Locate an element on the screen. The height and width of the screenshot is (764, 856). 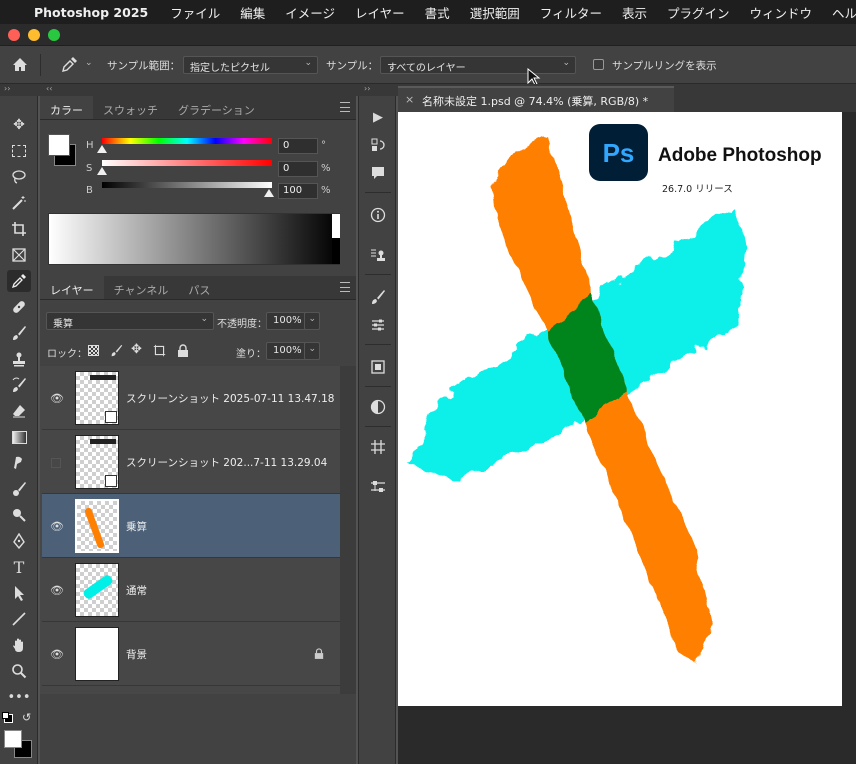
hand-tool-icon is located at coordinates (19, 645).